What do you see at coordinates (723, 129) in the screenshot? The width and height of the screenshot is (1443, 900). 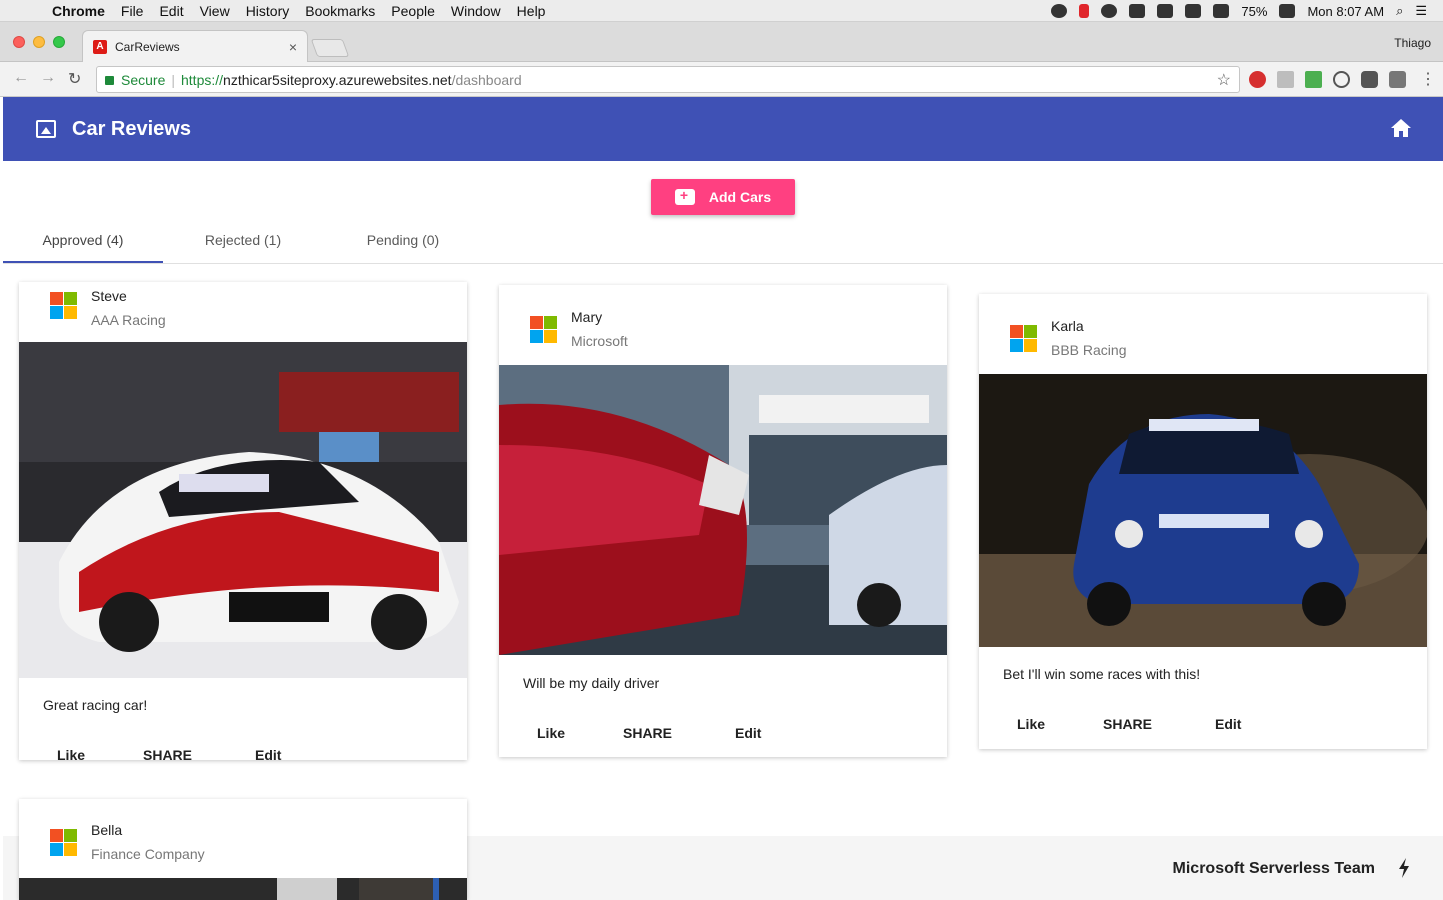 I see `app-header: Car Reviews` at bounding box center [723, 129].